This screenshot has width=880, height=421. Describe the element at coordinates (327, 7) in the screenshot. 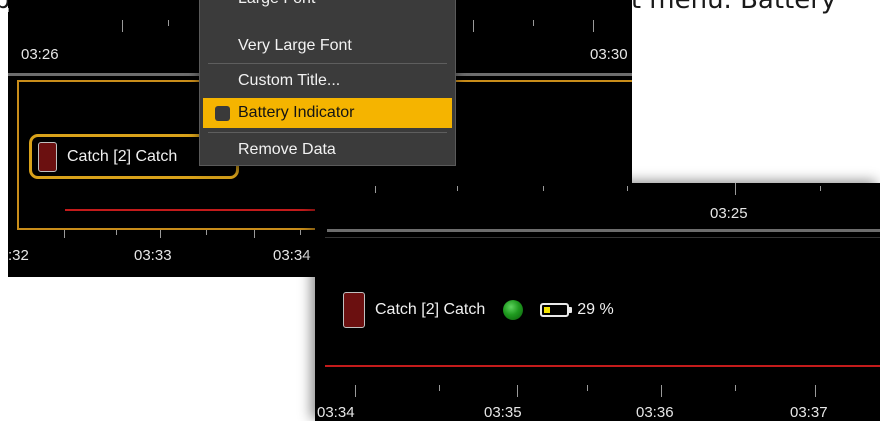

I see `menu-item-large-font: Large Font` at that location.